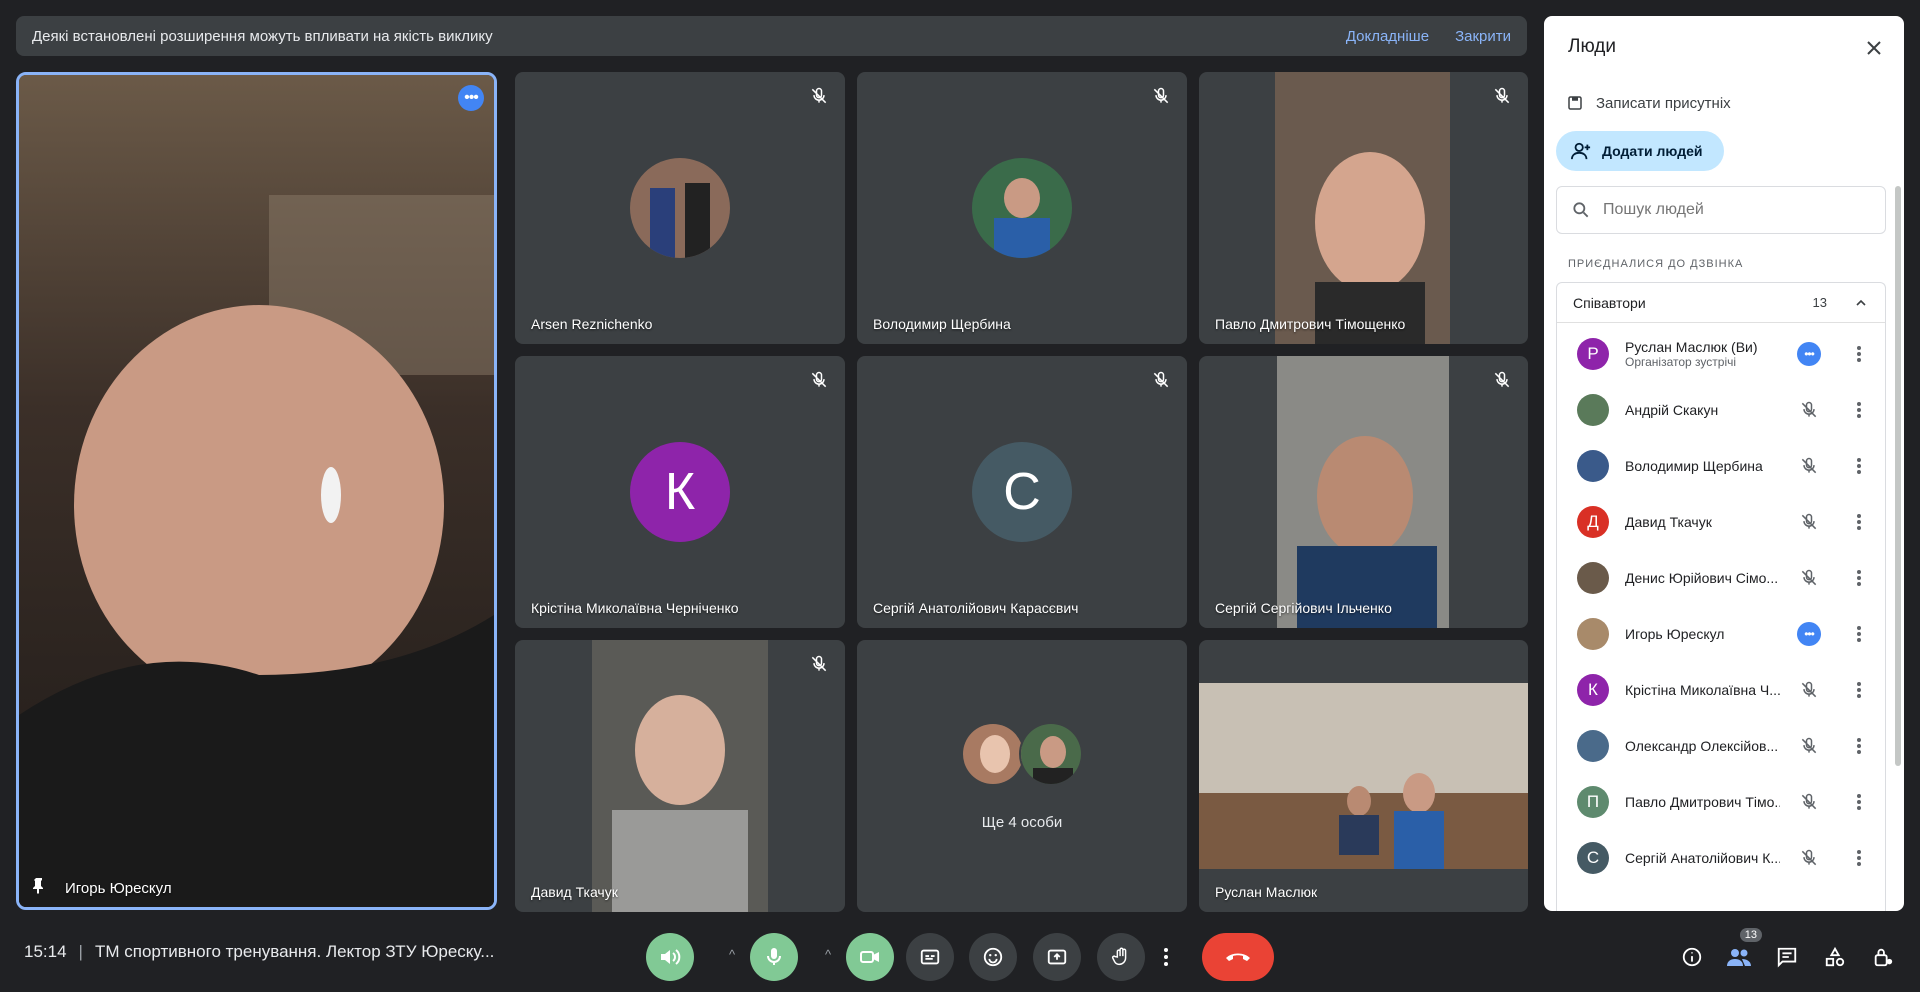 The width and height of the screenshot is (1920, 992). I want to click on avatar: К, so click(680, 492).